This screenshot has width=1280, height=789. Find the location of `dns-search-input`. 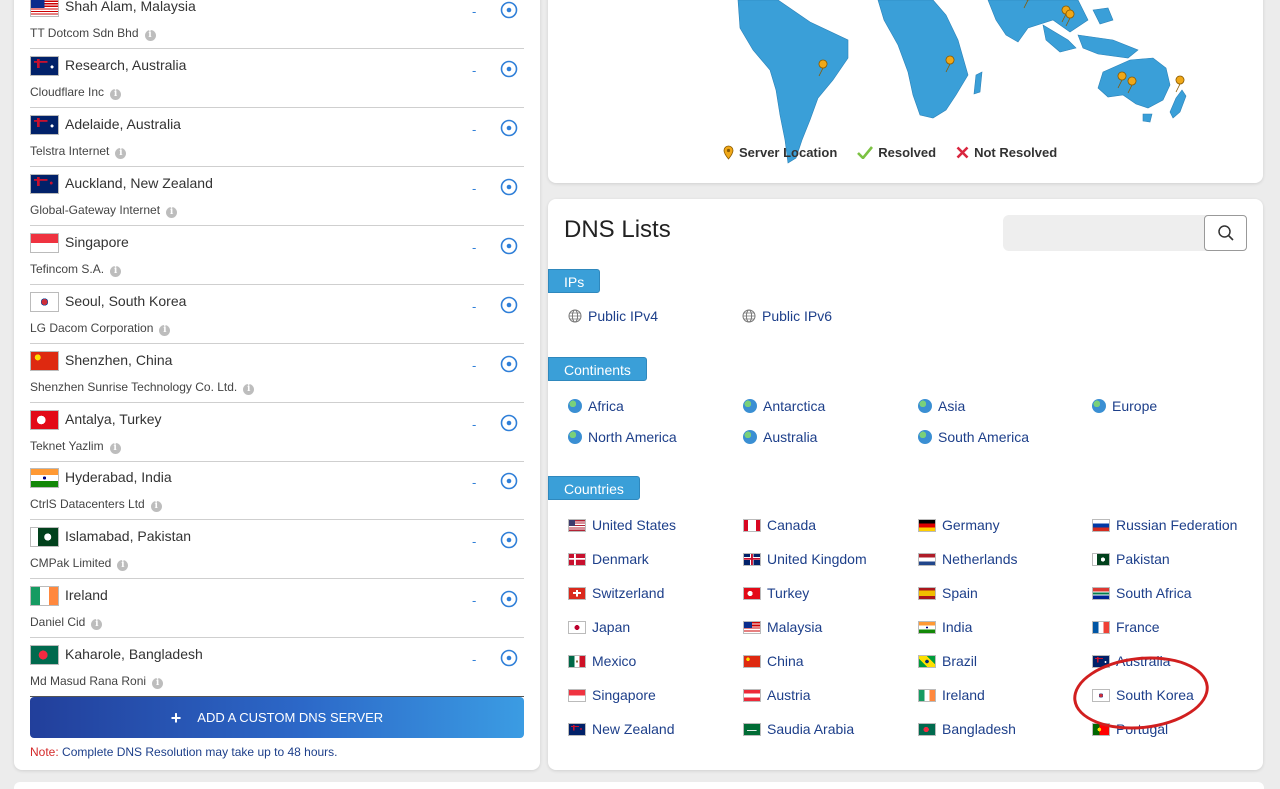

dns-search-input is located at coordinates (1105, 233).